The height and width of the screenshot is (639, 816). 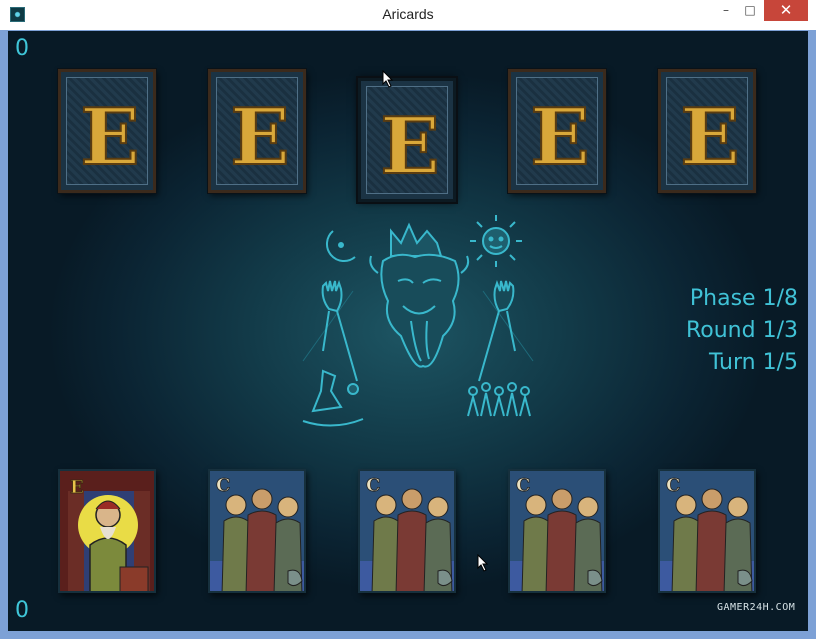 I want to click on moon-icon, so click(x=341, y=246).